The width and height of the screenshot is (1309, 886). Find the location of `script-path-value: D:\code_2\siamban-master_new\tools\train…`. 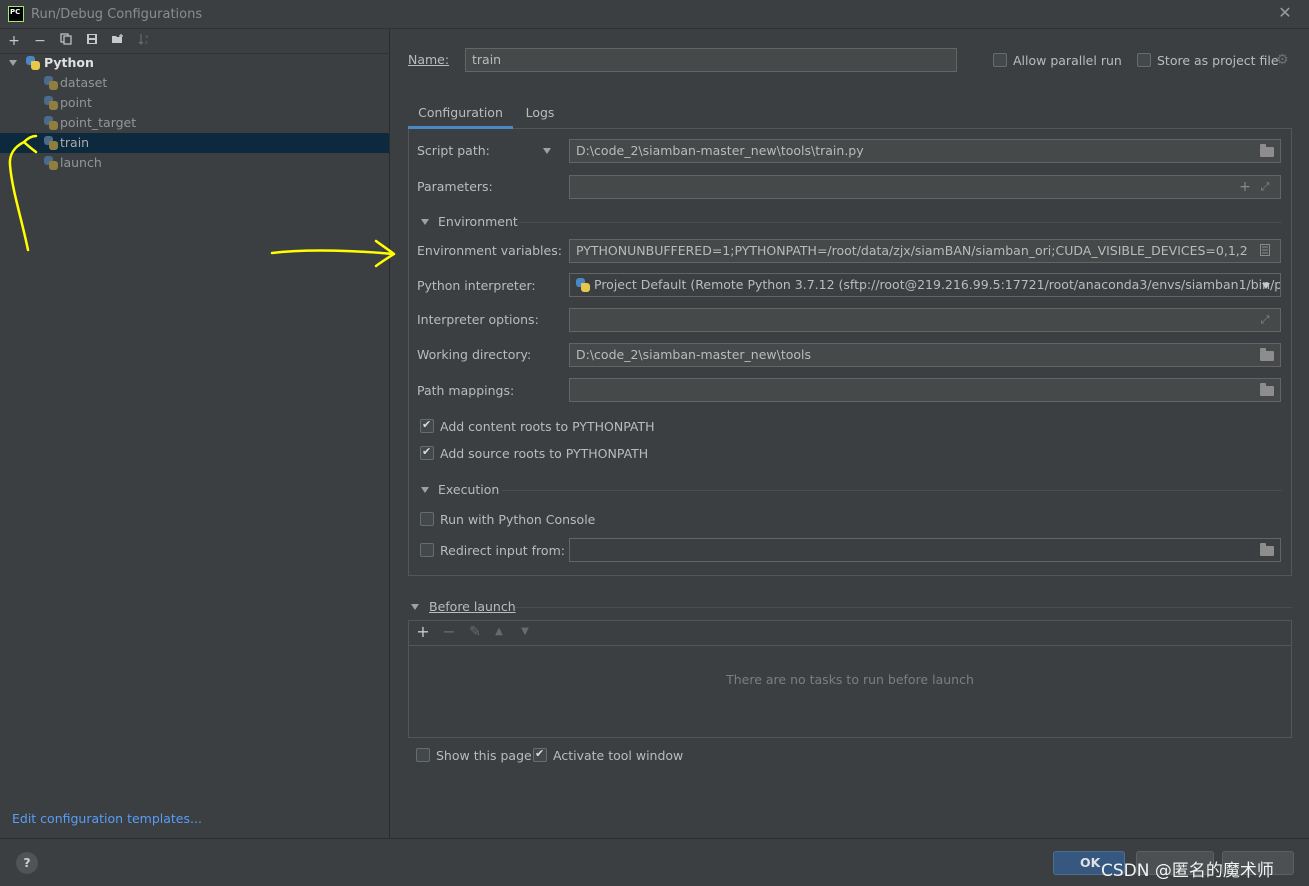

script-path-value: D:\code_2\siamban-master_new\tools\train… is located at coordinates (720, 150).